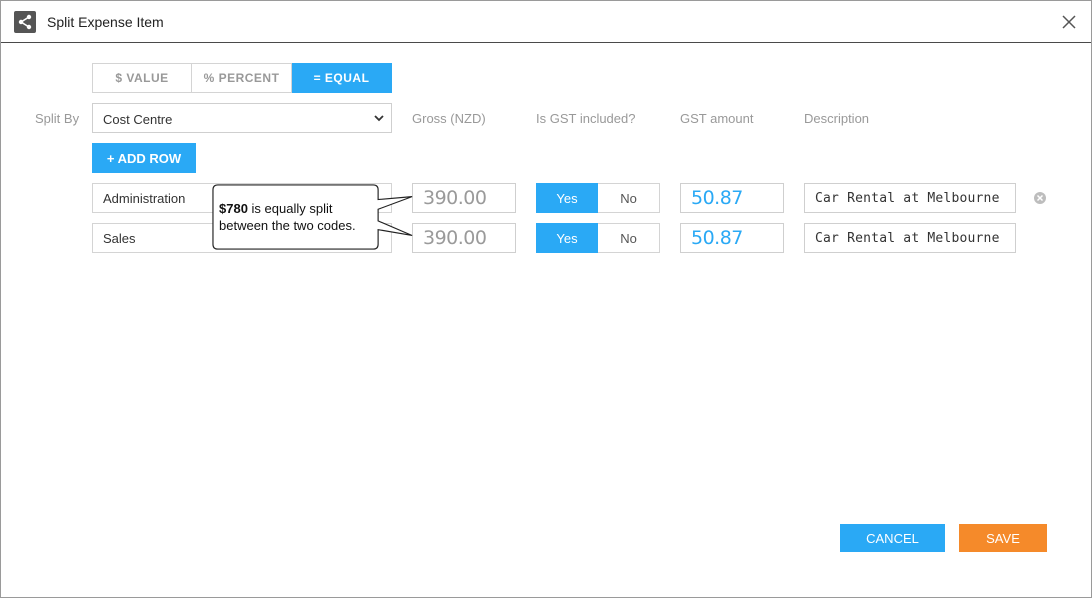 Image resolution: width=1092 pixels, height=598 pixels. I want to click on split-by-value: Cost Centre, so click(138, 119).